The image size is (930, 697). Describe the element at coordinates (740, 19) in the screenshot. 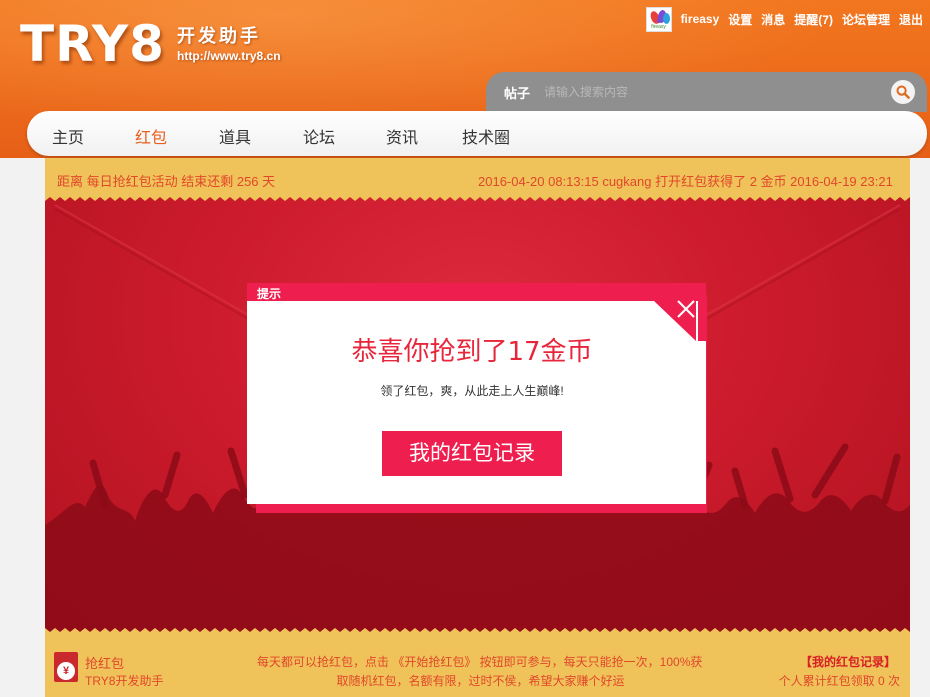

I see `settings-link: 设置` at that location.